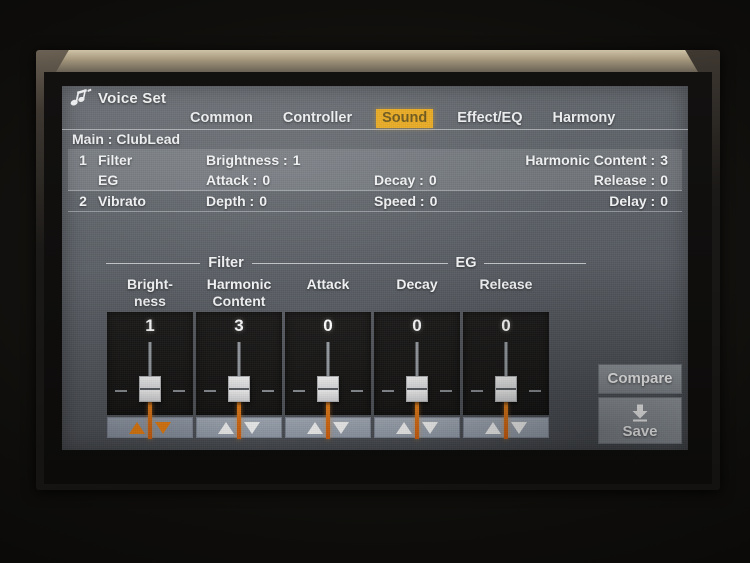  I want to click on tab-sound: Sound, so click(405, 118).